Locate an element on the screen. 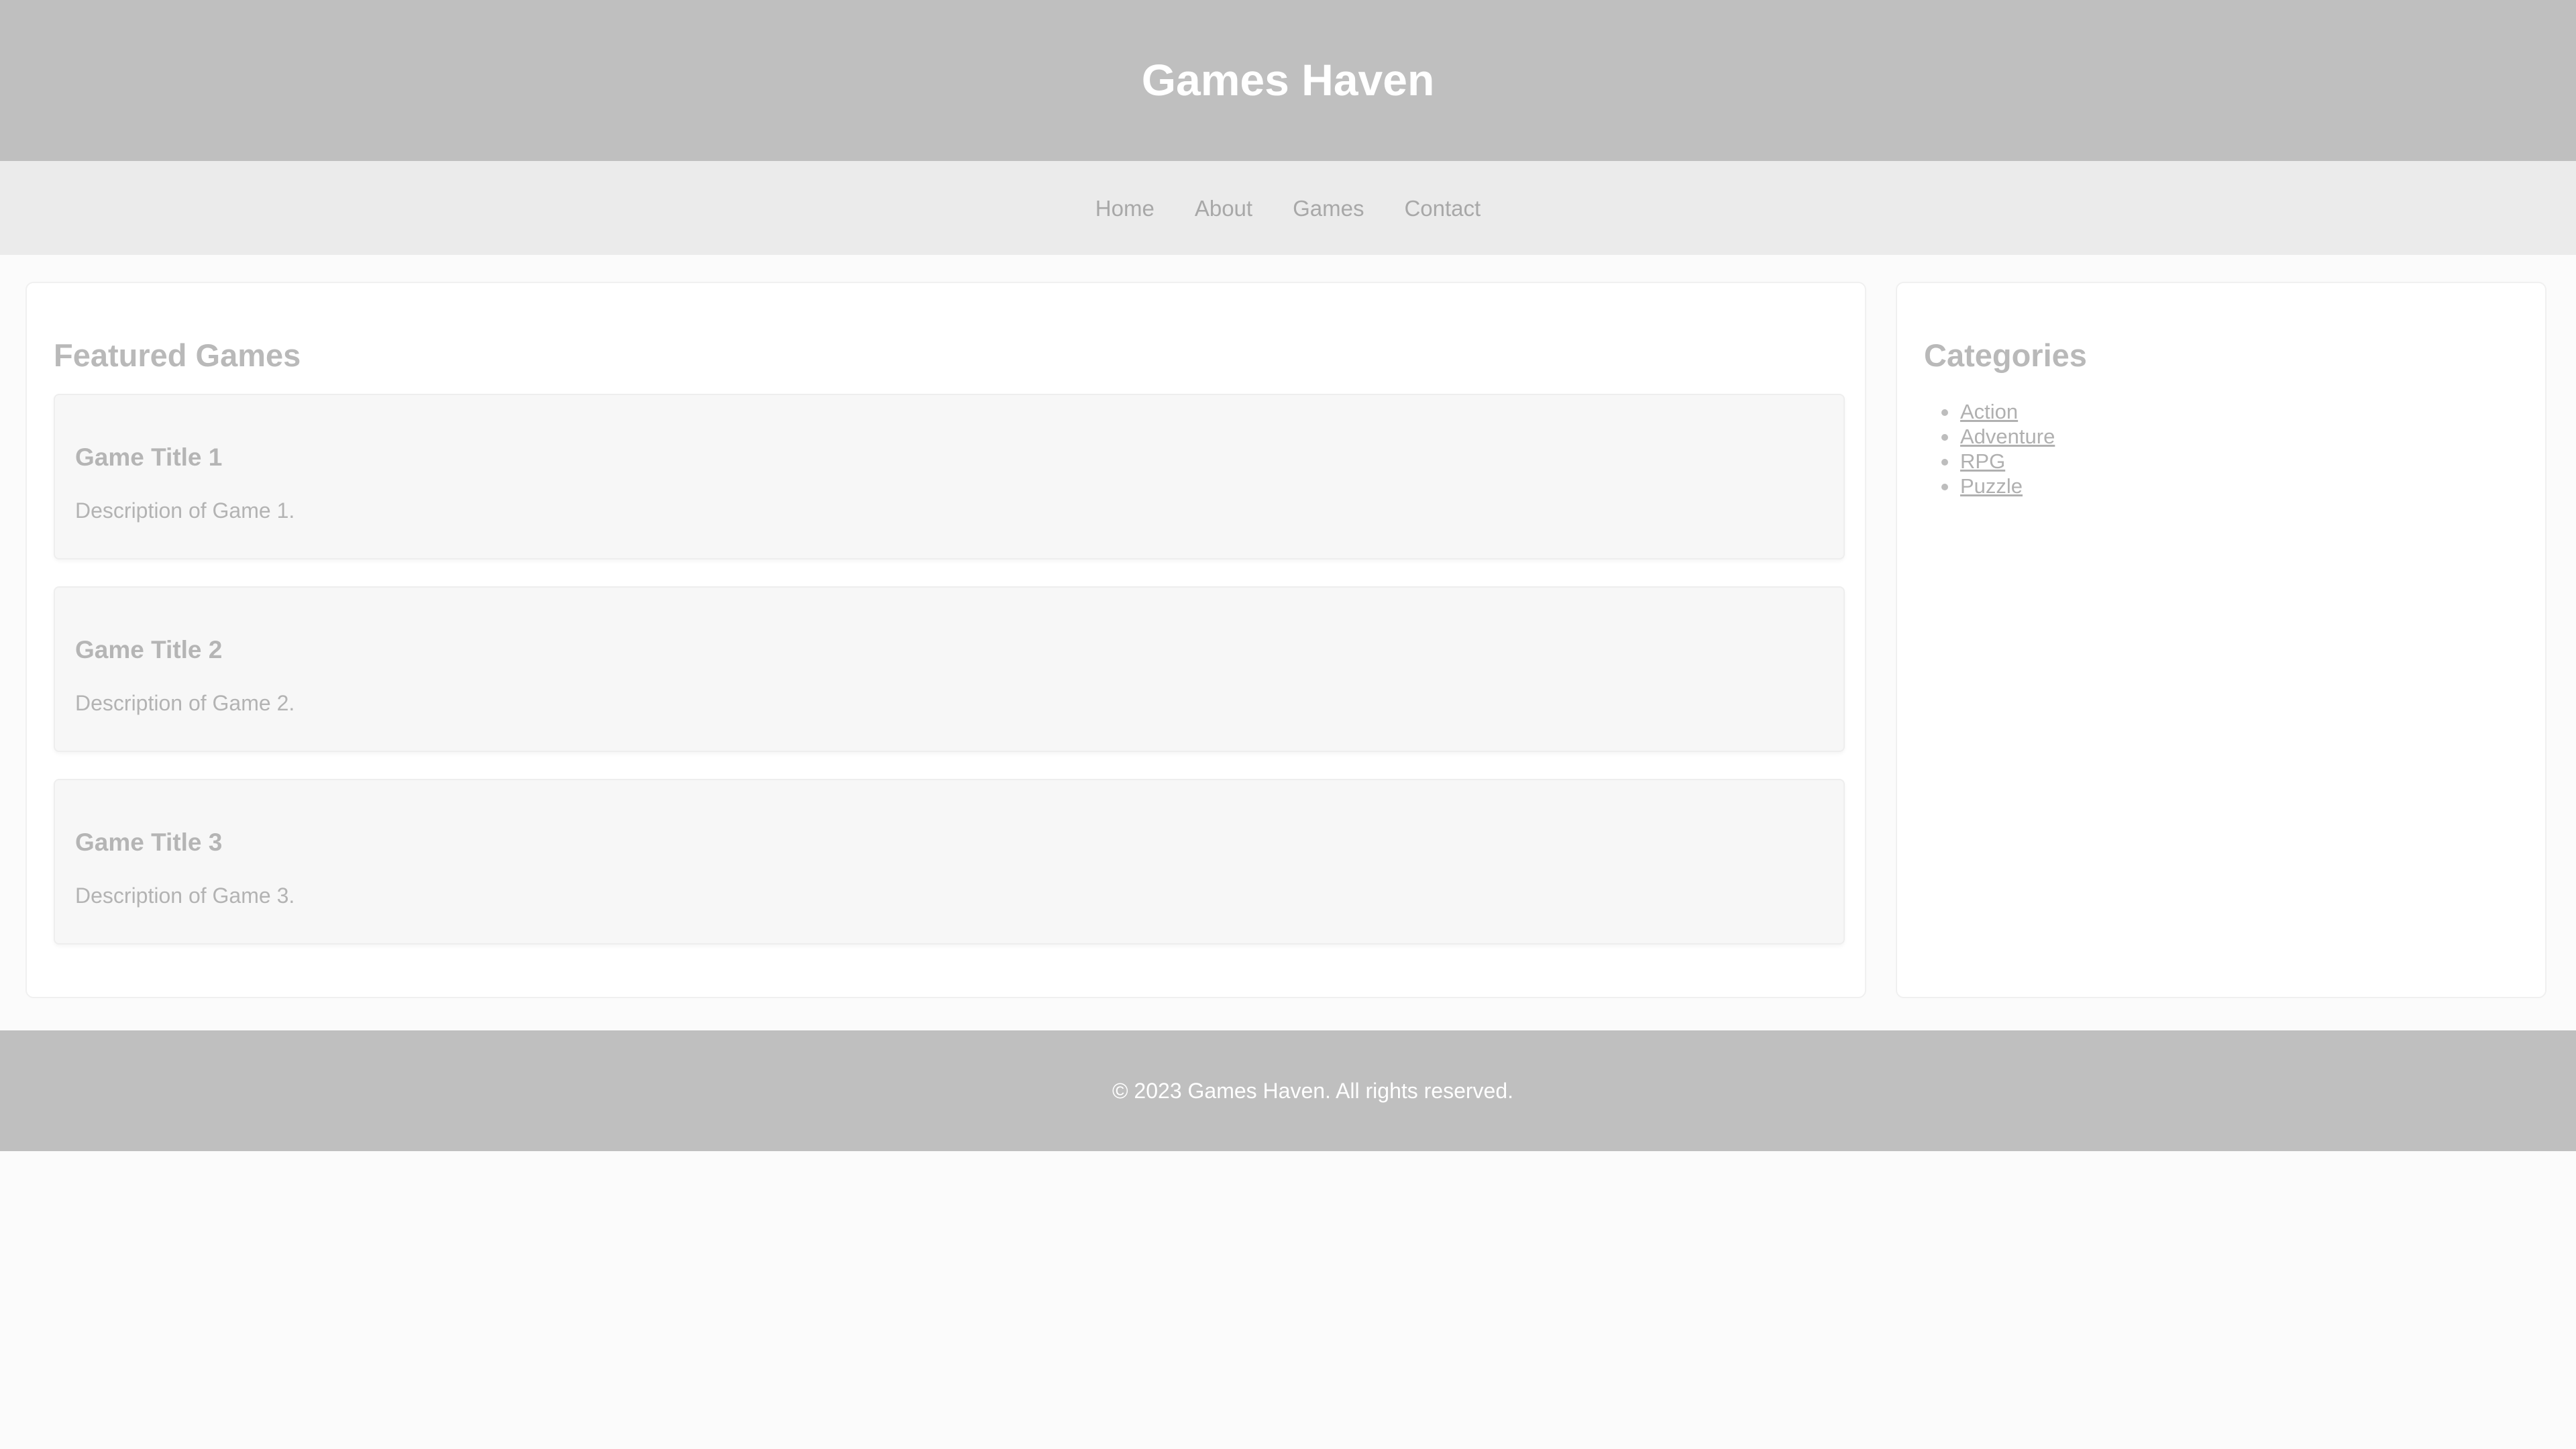  nav-link-games: Games is located at coordinates (1328, 208).